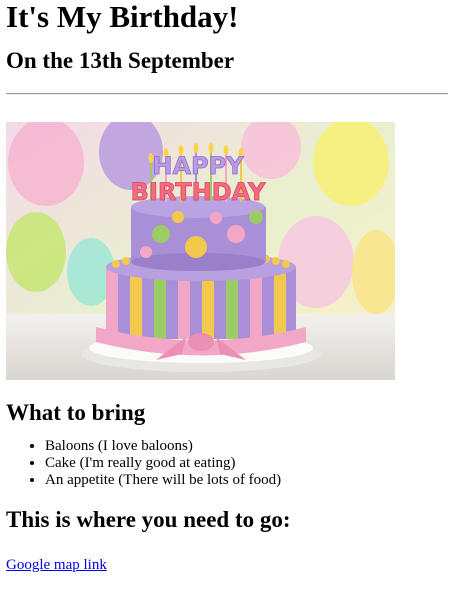 The height and width of the screenshot is (597, 454). What do you see at coordinates (76, 412) in the screenshot?
I see `what-to-bring-heading: What to bring` at bounding box center [76, 412].